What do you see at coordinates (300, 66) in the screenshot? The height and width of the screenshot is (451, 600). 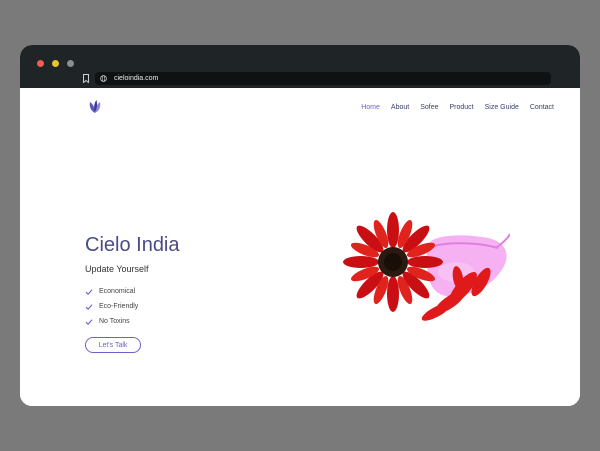 I see `browser-chrome: cieloindia.com` at bounding box center [300, 66].